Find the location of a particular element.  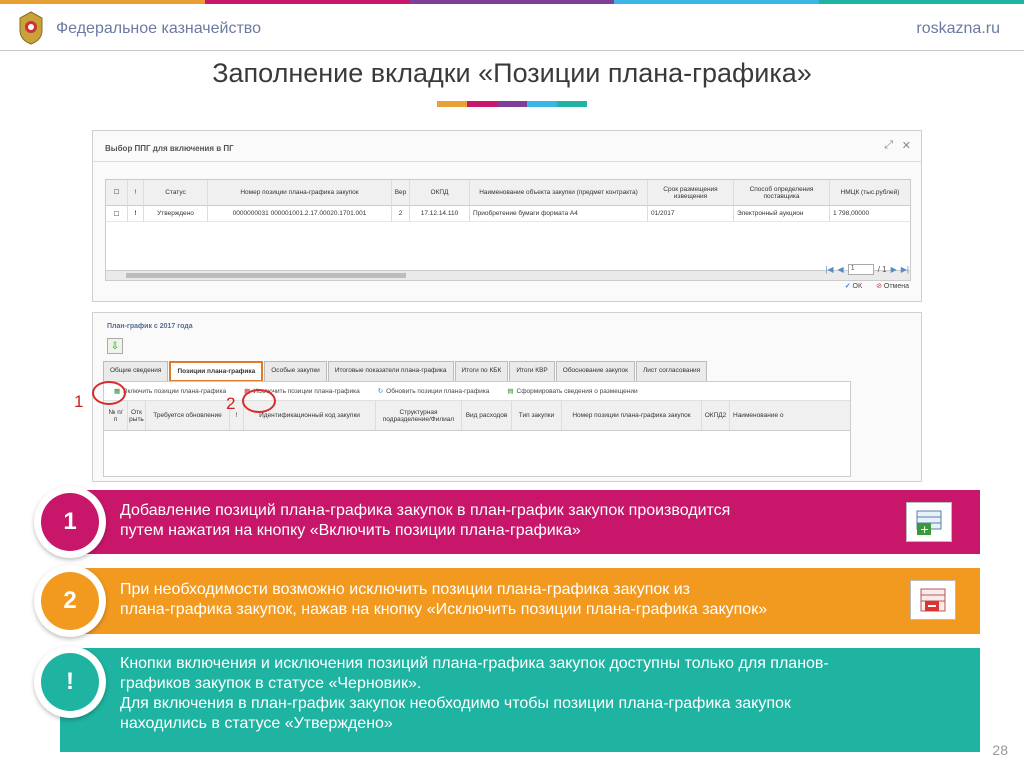

cell-position-number: 0000000031 000001001.2.17.00020.1701.001 is located at coordinates (300, 213).